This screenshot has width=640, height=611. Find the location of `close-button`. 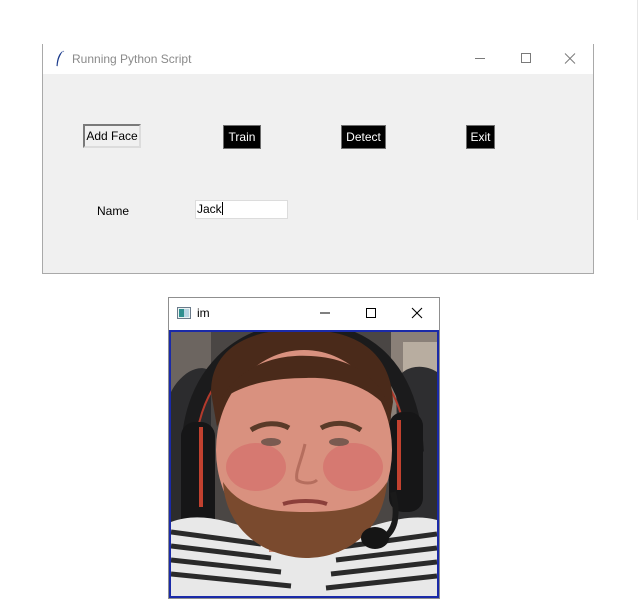

close-button is located at coordinates (570, 59).